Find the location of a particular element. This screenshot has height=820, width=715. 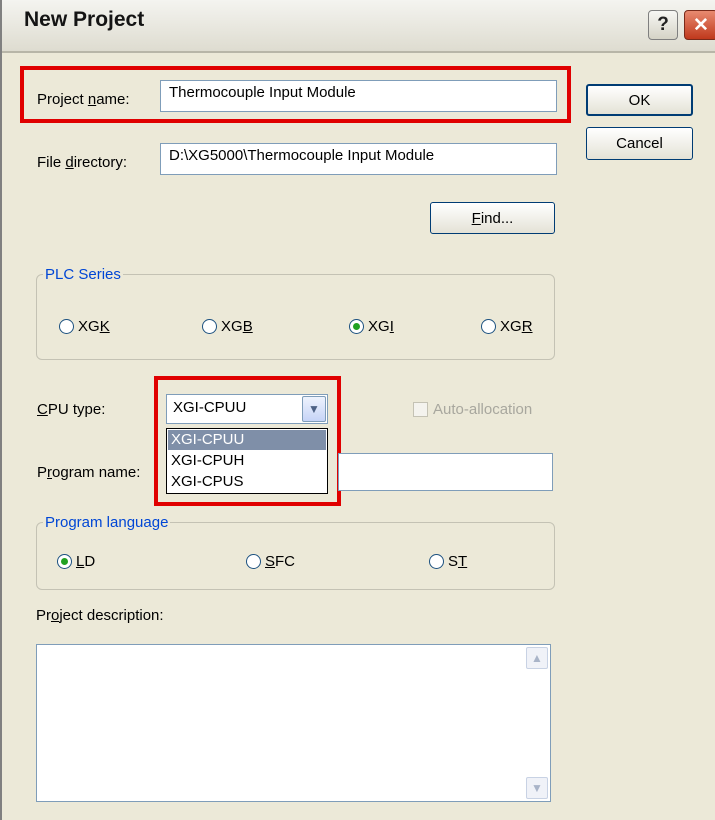

plc-series-group: PLC Series is located at coordinates (295, 313).